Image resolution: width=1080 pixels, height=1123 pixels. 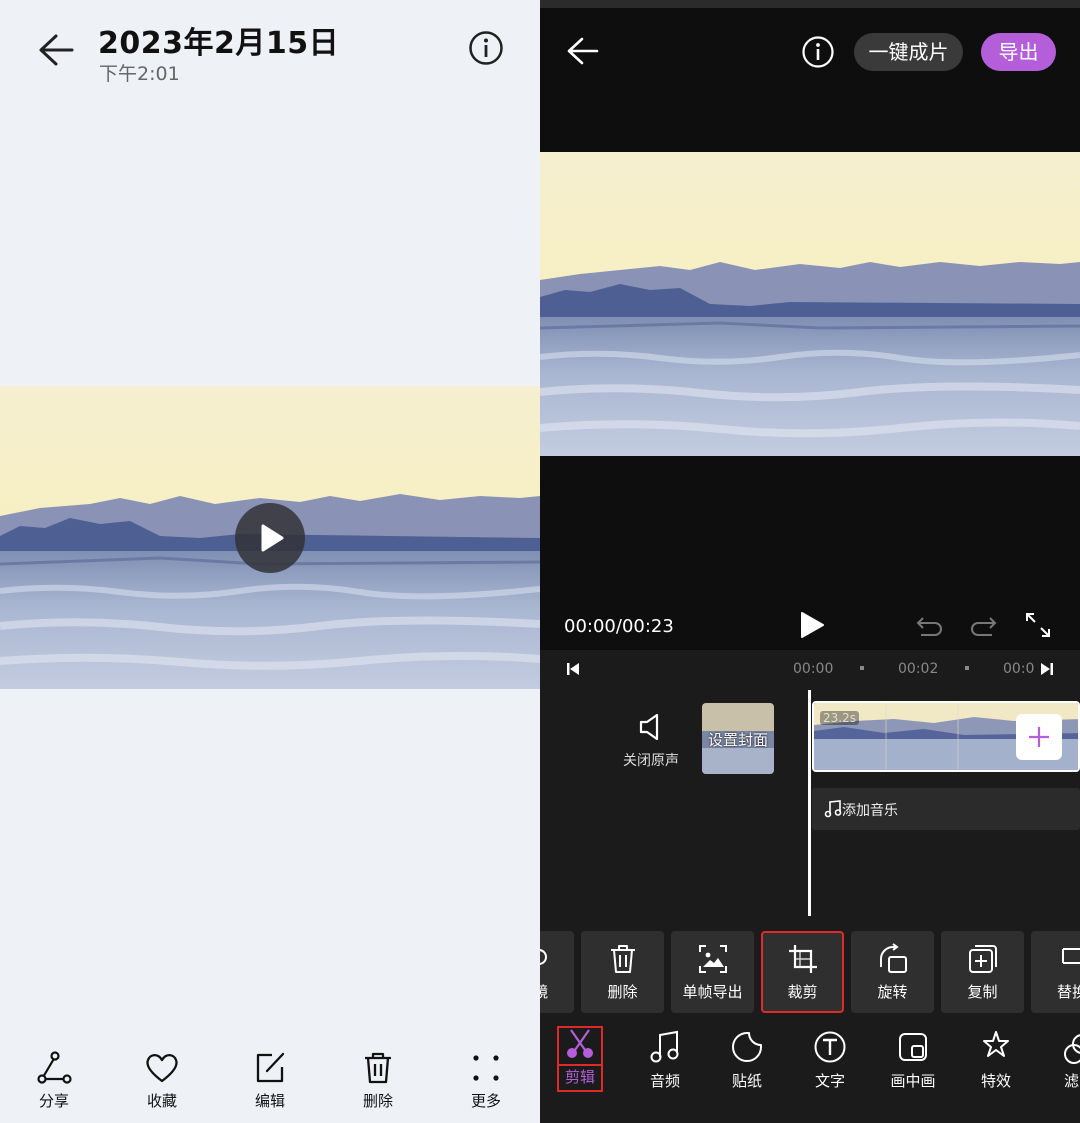 What do you see at coordinates (913, 1081) in the screenshot?
I see `tab-pip-label: 画中画` at bounding box center [913, 1081].